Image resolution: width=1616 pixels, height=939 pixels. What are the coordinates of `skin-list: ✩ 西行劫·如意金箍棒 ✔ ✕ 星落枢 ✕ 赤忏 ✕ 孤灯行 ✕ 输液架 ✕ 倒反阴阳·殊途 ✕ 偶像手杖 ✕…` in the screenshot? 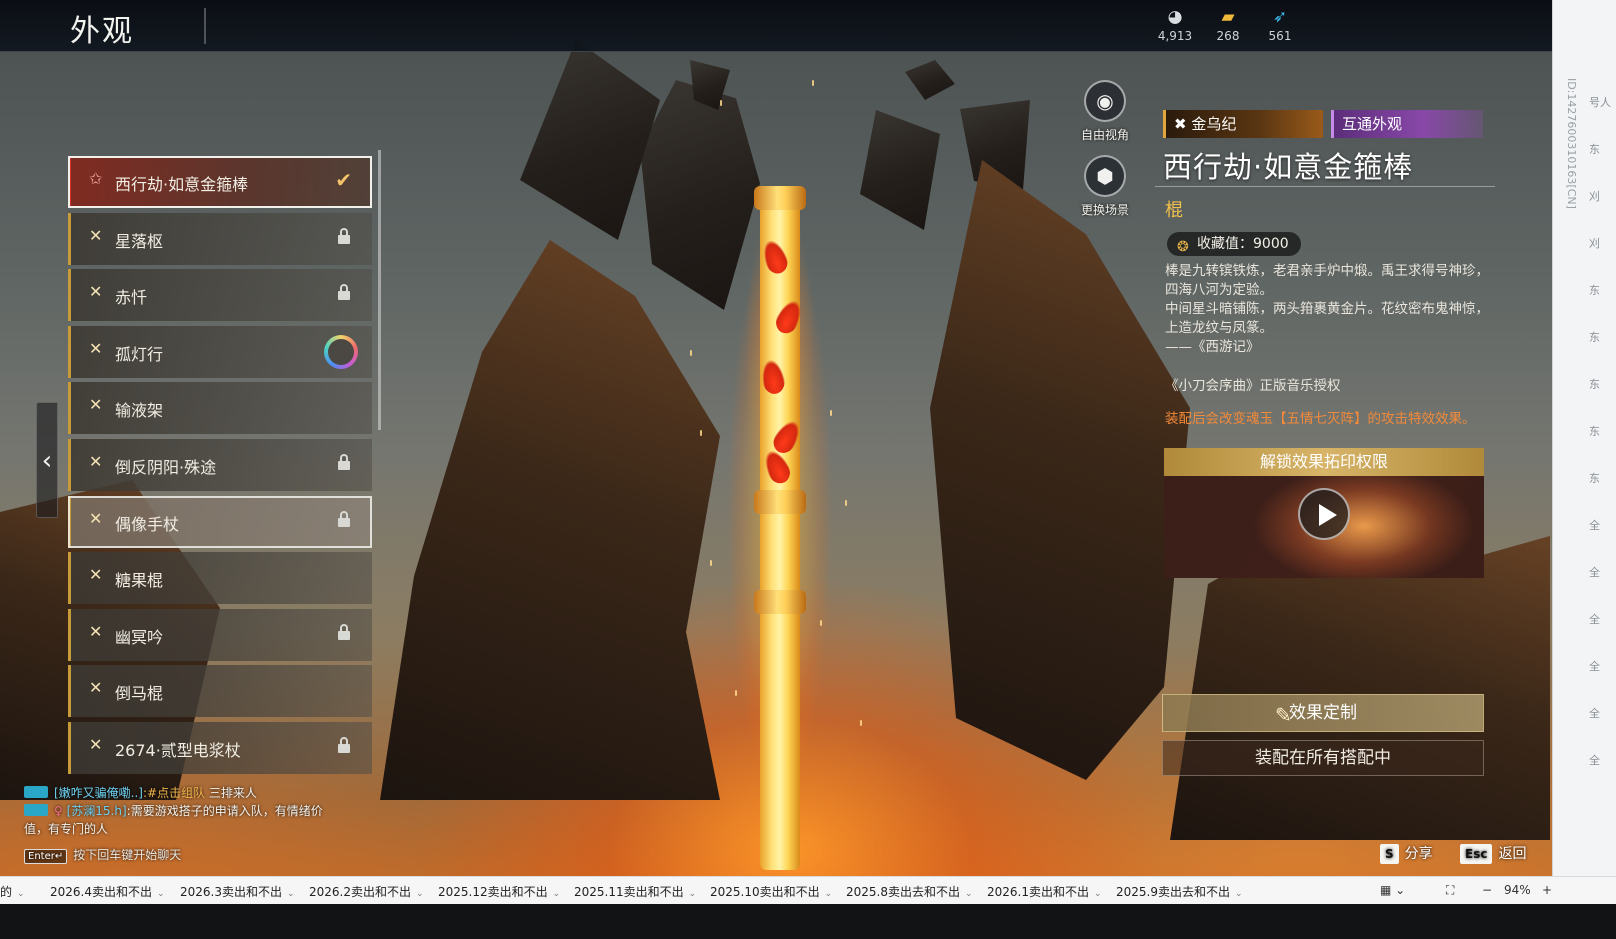 It's located at (222, 461).